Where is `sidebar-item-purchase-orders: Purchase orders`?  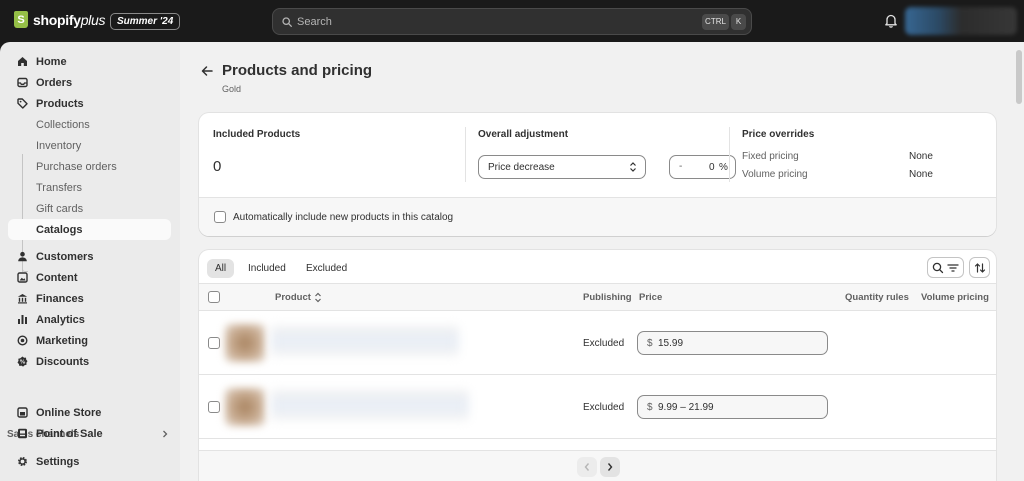 sidebar-item-purchase-orders: Purchase orders is located at coordinates (89, 166).